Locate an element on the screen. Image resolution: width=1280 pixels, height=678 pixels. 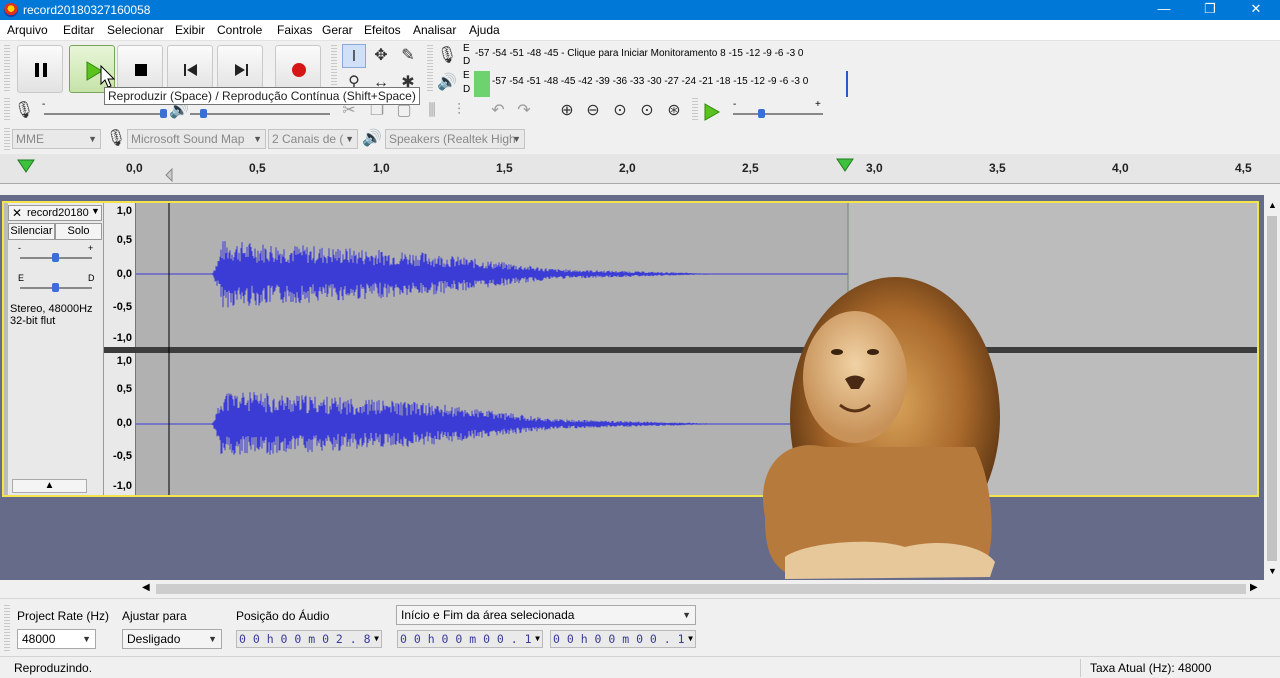
right-channel-scale: 1,0 0,5 0,0 -0,5 -1,0 is located at coordinates (120, 424).